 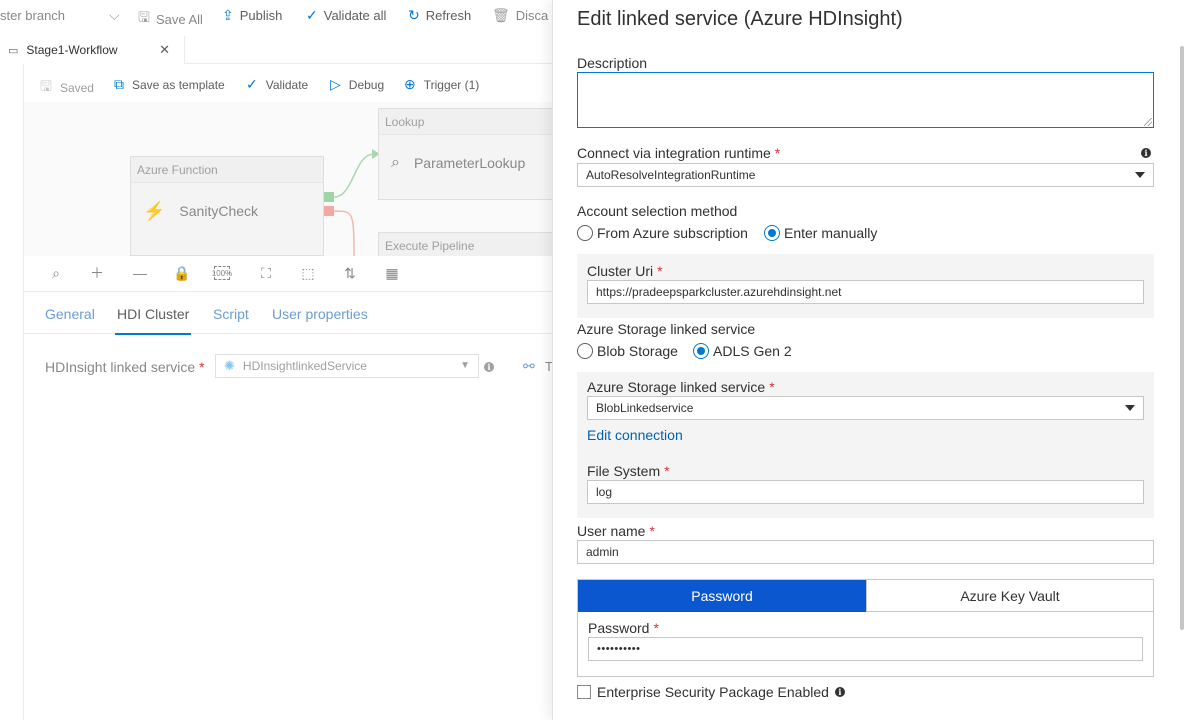 What do you see at coordinates (231, 314) in the screenshot?
I see `tab-script: Script` at bounding box center [231, 314].